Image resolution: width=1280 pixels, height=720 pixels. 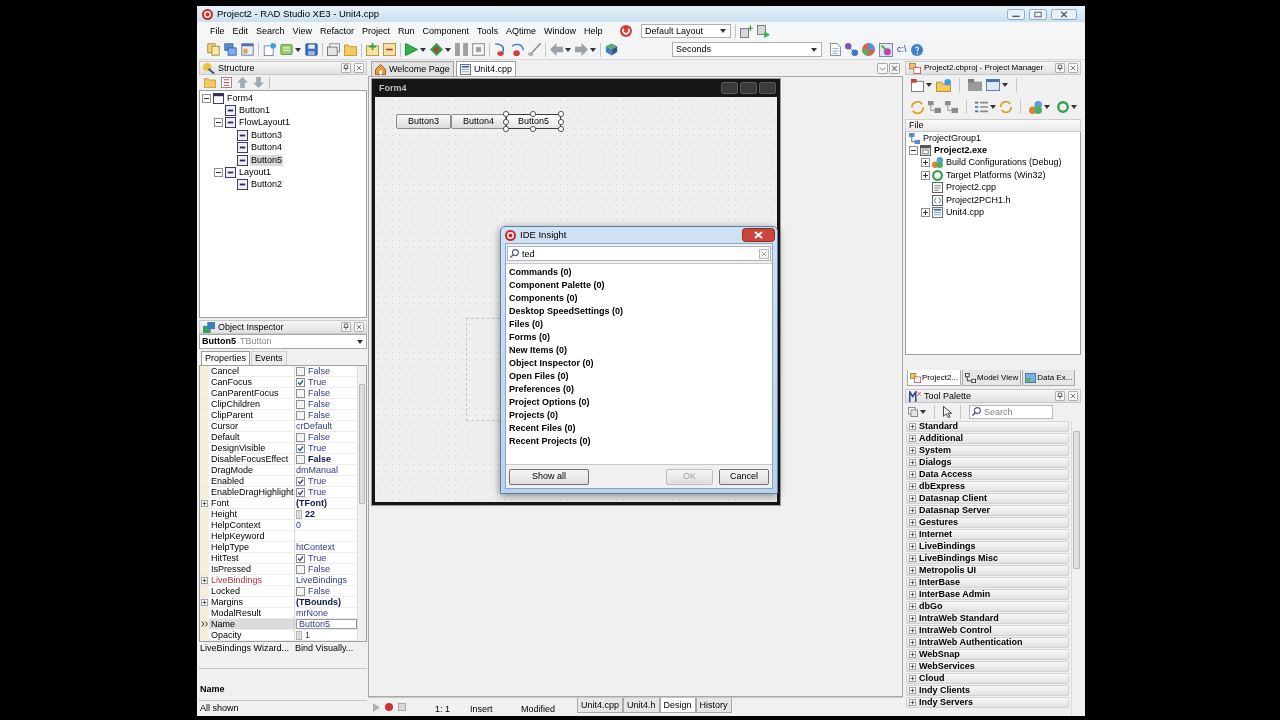 I want to click on windows-icon, so click(x=230, y=49).